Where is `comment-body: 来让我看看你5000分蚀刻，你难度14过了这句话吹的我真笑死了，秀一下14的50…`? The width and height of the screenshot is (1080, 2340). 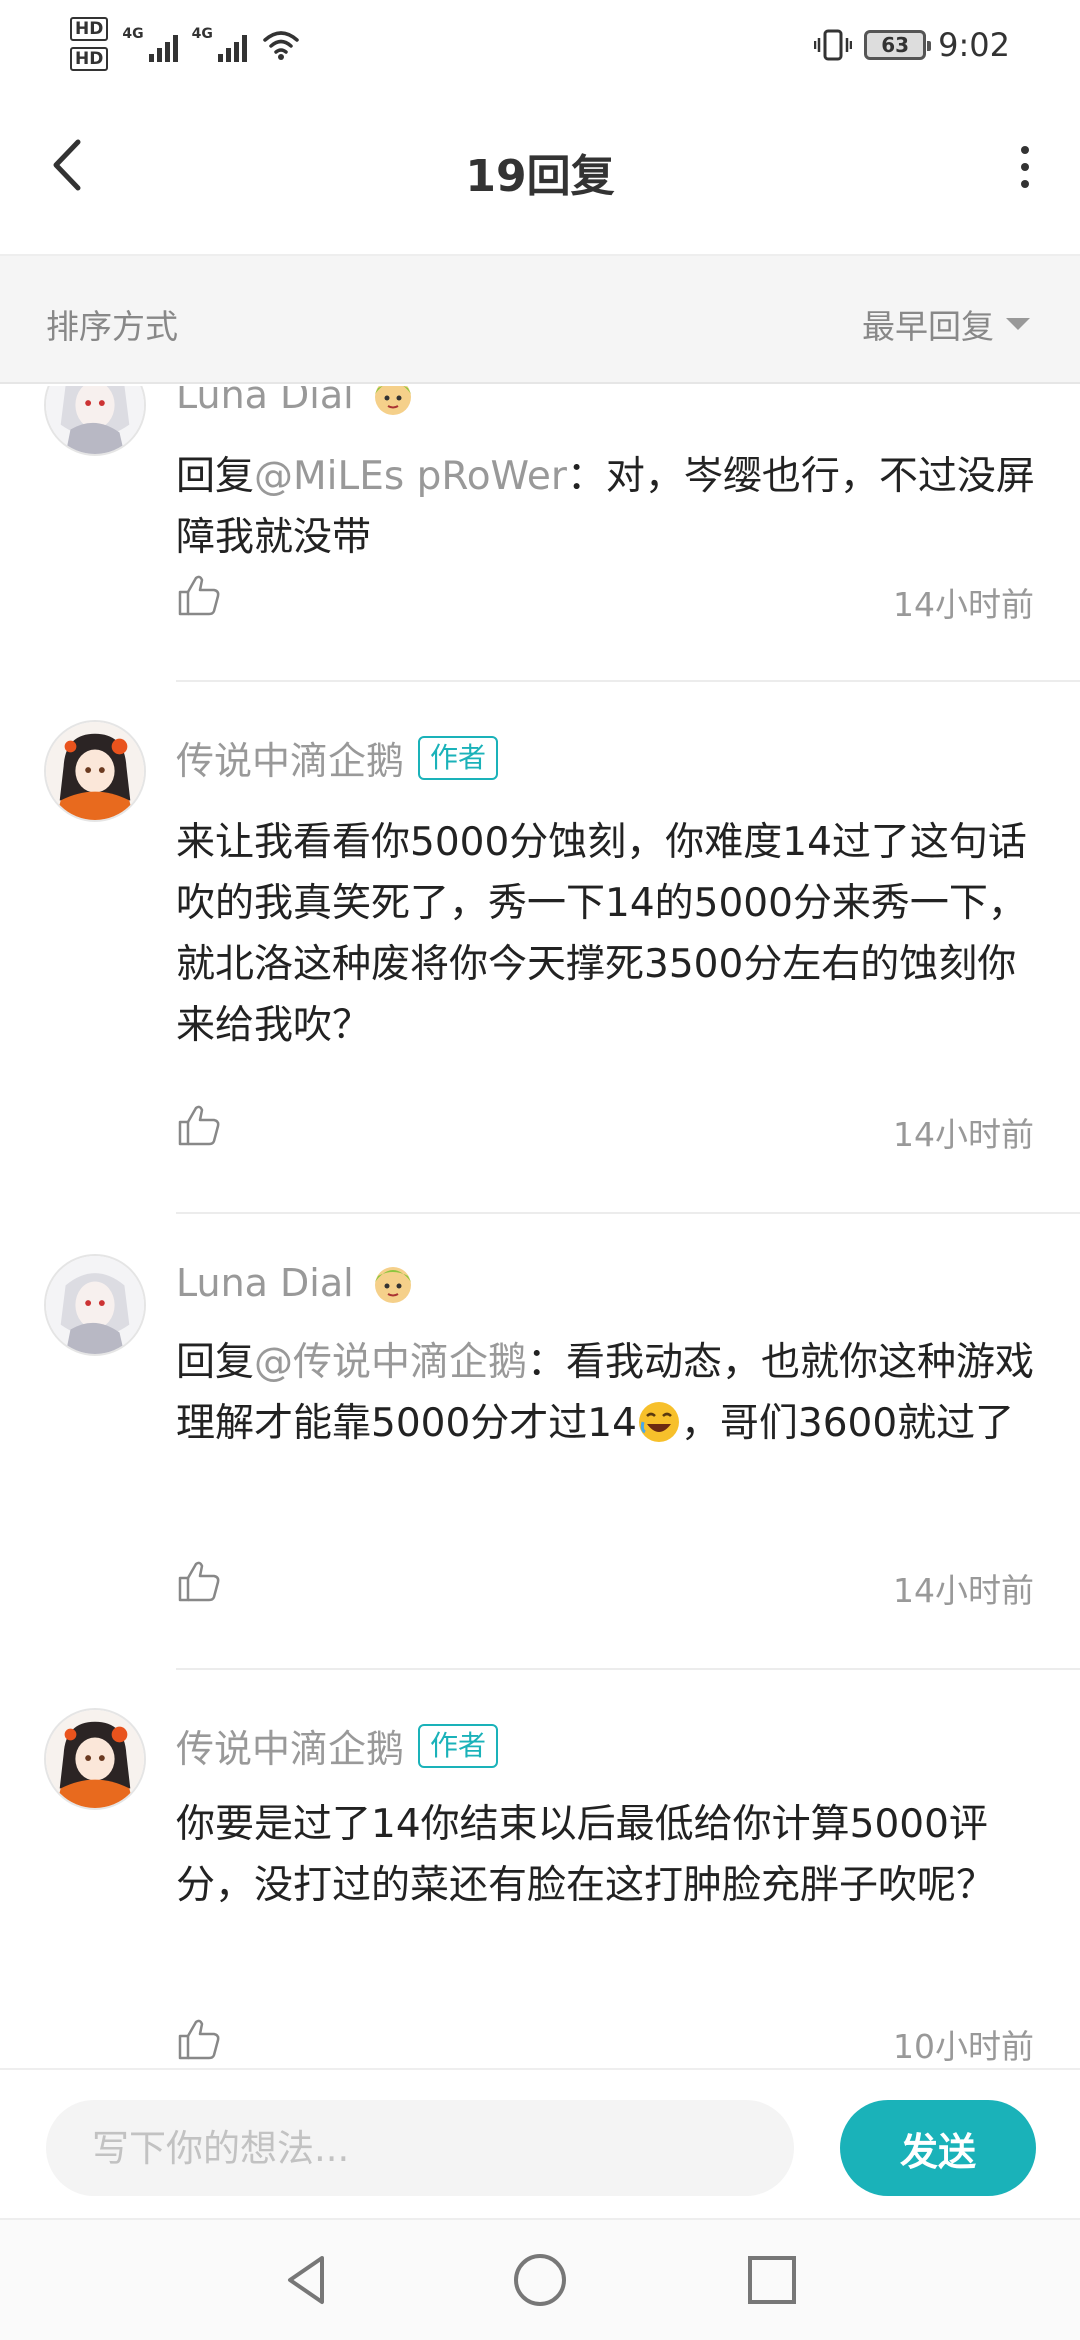
comment-body: 来让我看看你5000分蚀刻，你难度14过了这句话吹的我真笑死了，秀一下14的50… is located at coordinates (601, 934).